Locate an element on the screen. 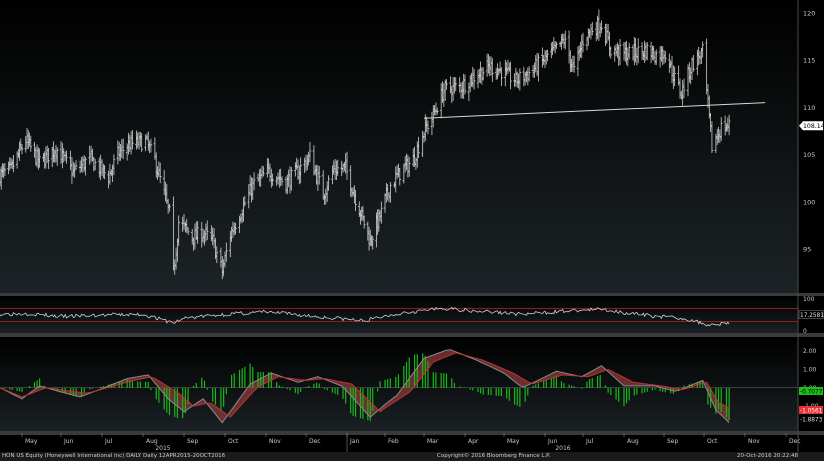 The width and height of the screenshot is (824, 461). macd-value-label: -1.8873 is located at coordinates (811, 420).